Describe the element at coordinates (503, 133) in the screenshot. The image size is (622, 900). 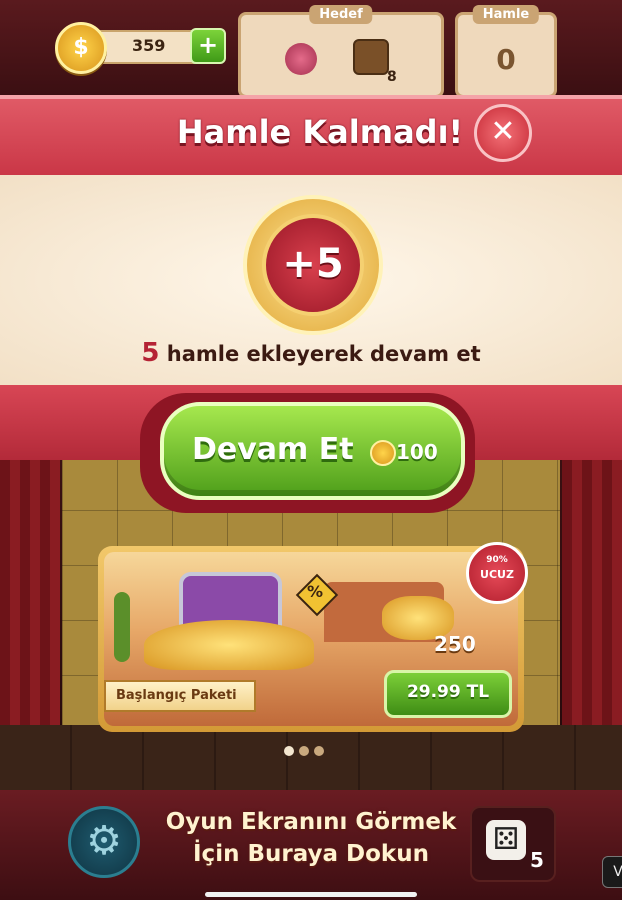
I see `close-button: ✕` at that location.